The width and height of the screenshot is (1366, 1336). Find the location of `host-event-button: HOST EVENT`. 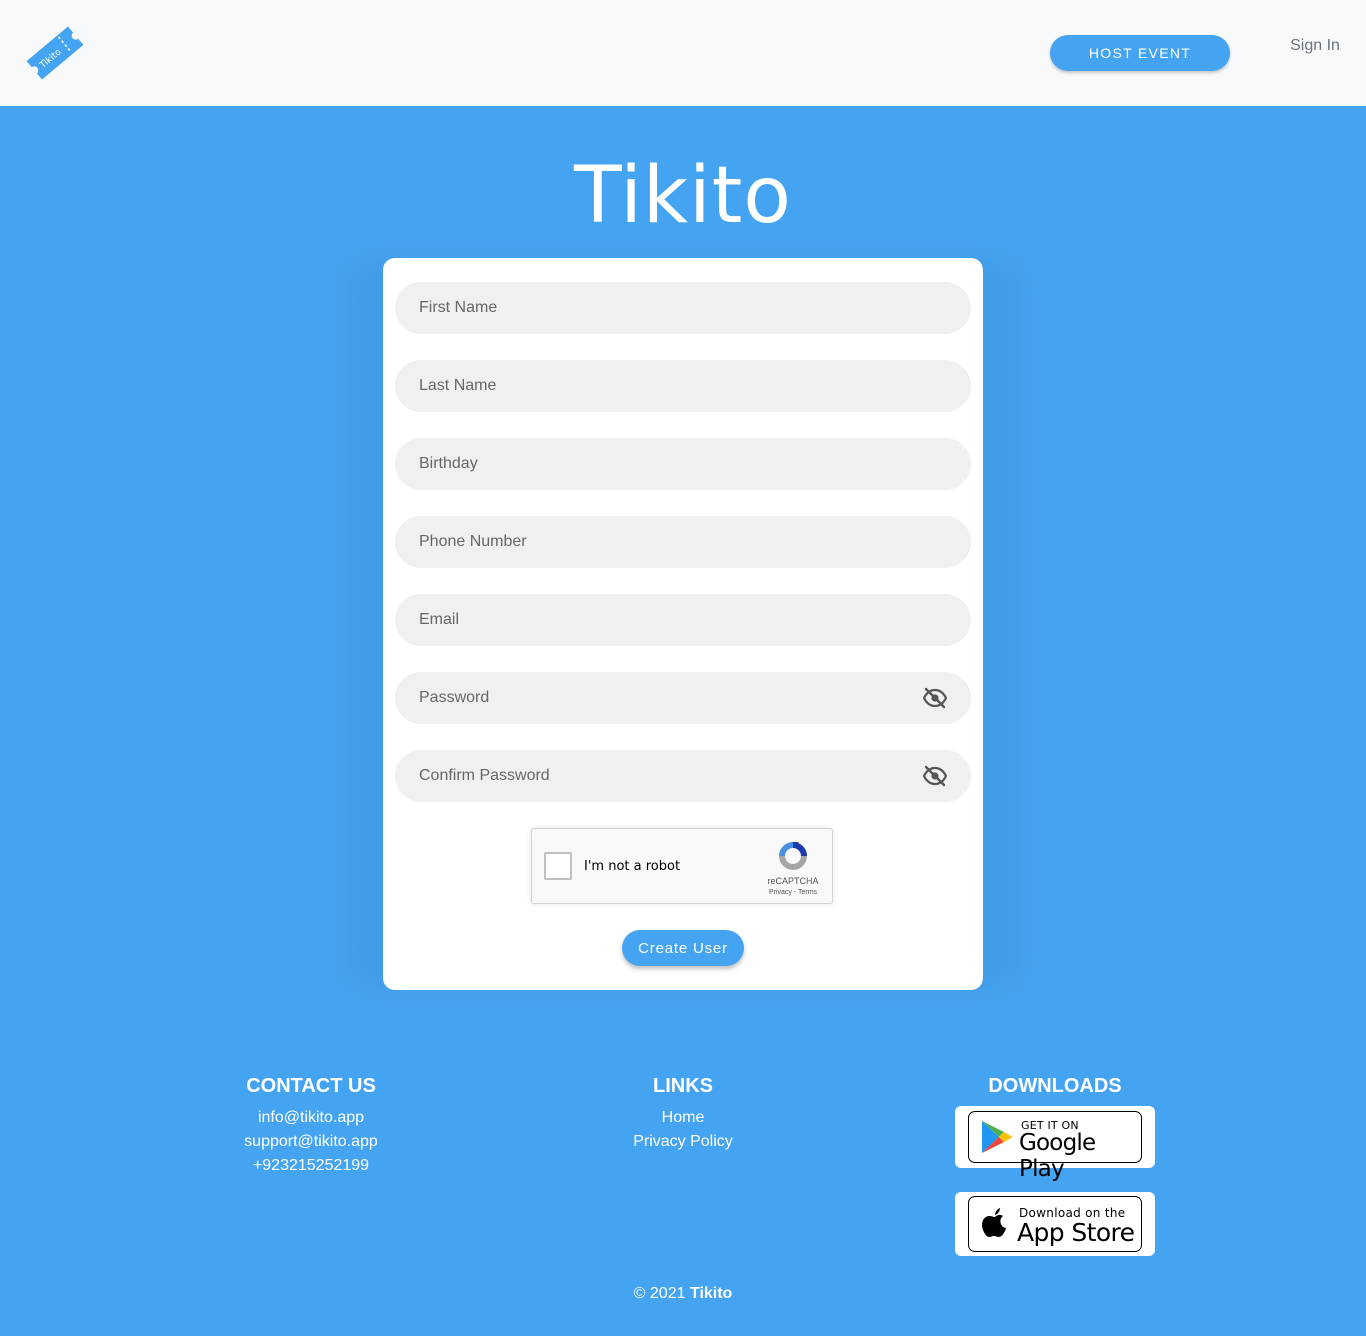

host-event-button: HOST EVENT is located at coordinates (1140, 53).